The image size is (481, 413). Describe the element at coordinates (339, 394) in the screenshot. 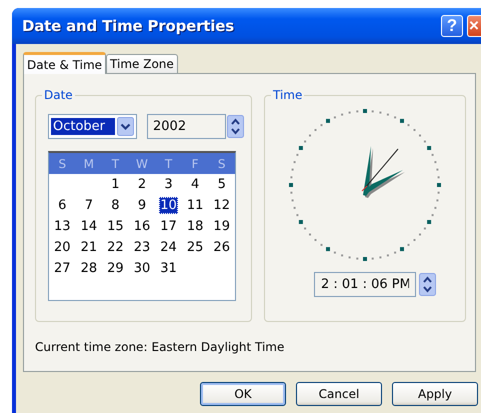

I see `dialog-button: Cancel` at that location.